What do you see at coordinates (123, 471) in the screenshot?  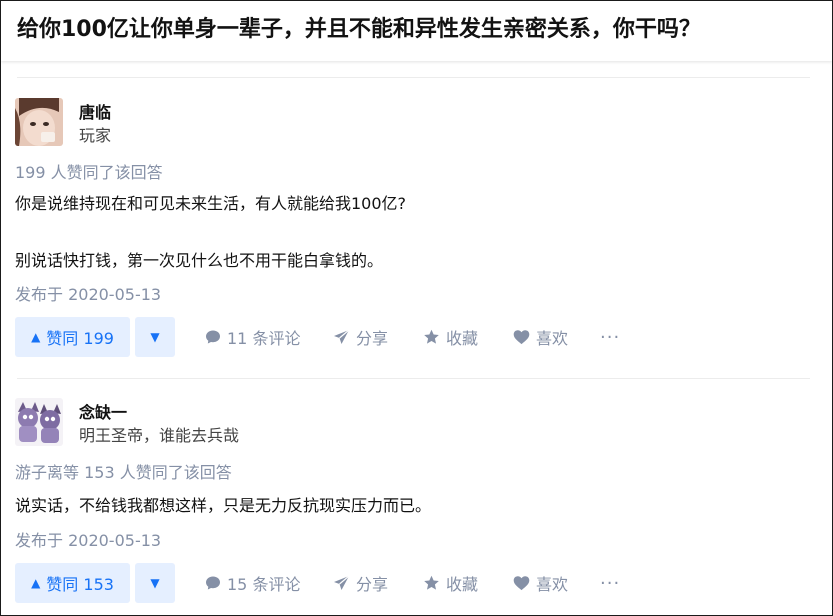 I see `vote-count-text: 游子离等 153 人赞同了该回答` at bounding box center [123, 471].